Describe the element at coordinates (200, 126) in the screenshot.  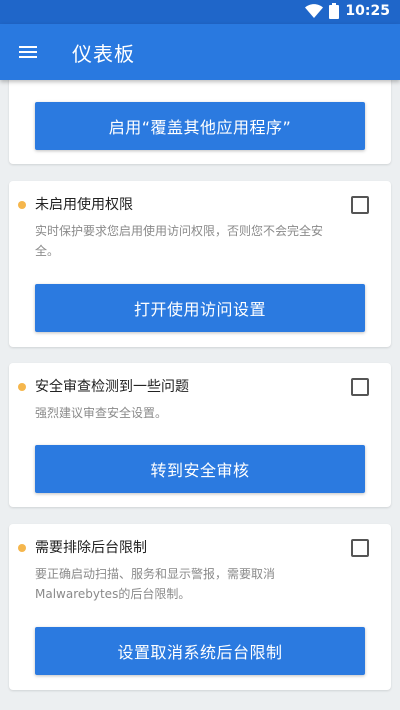
I see `enable-overlay-button: 启用“覆盖其他应用程序”` at that location.